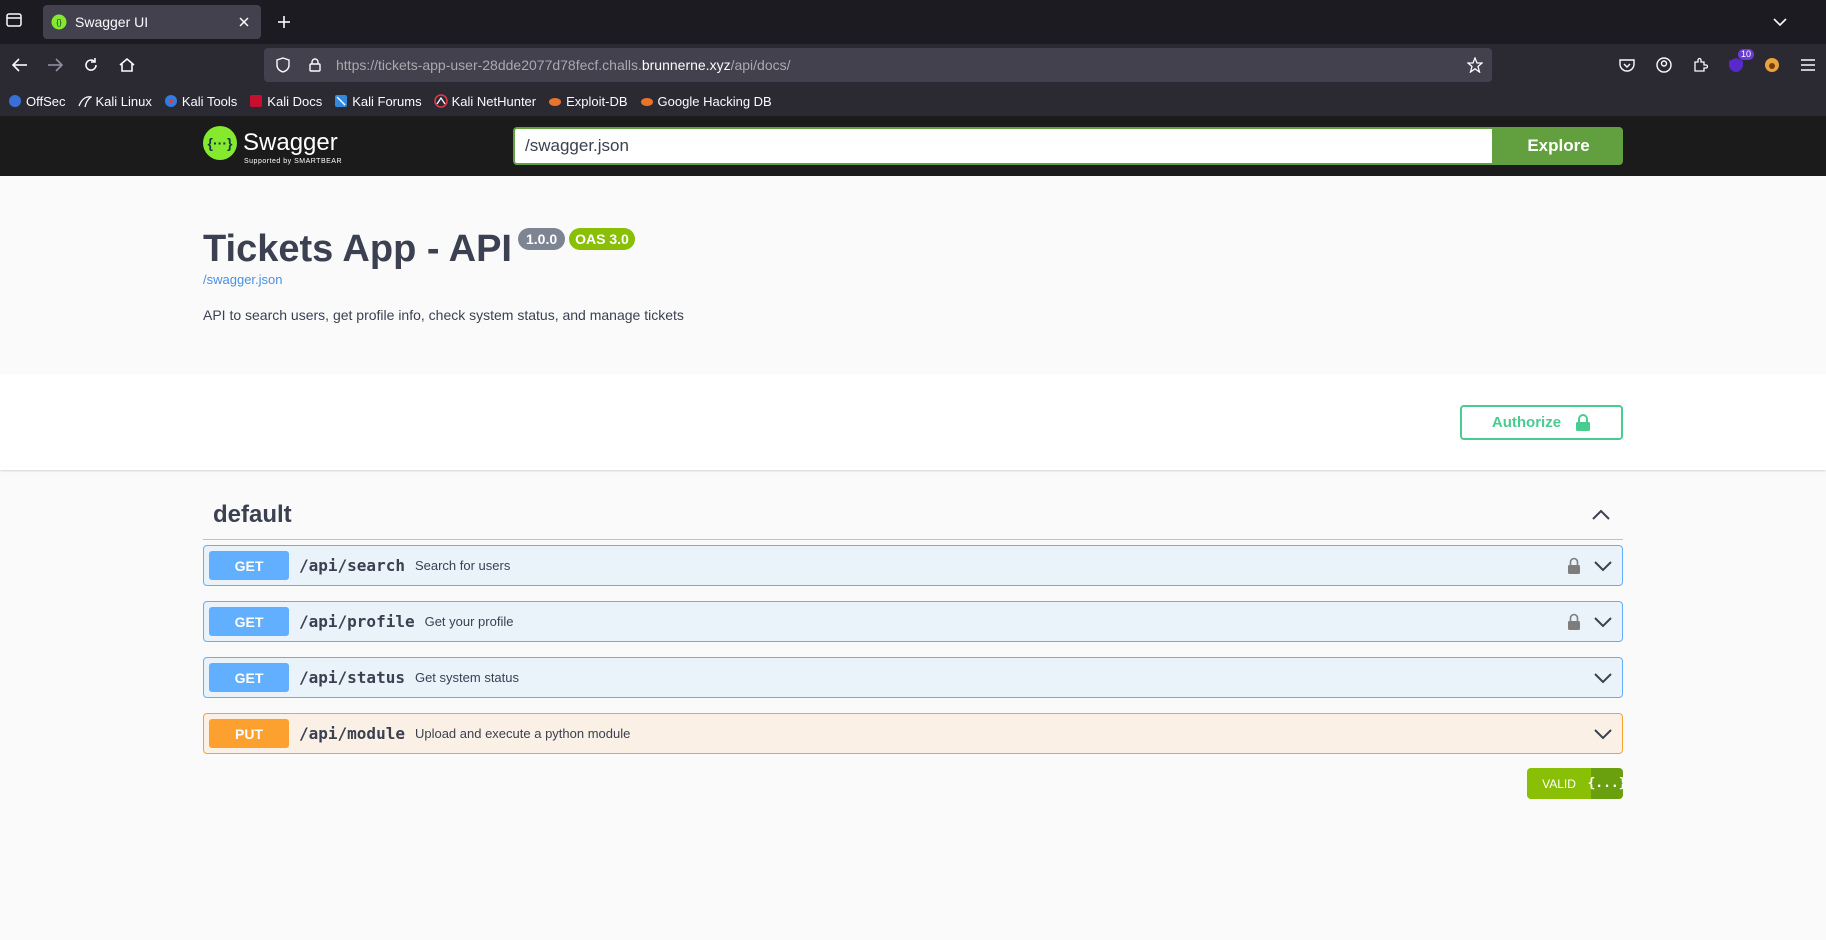 The image size is (1826, 940). What do you see at coordinates (352, 565) in the screenshot?
I see `operation-path: /api/search` at bounding box center [352, 565].